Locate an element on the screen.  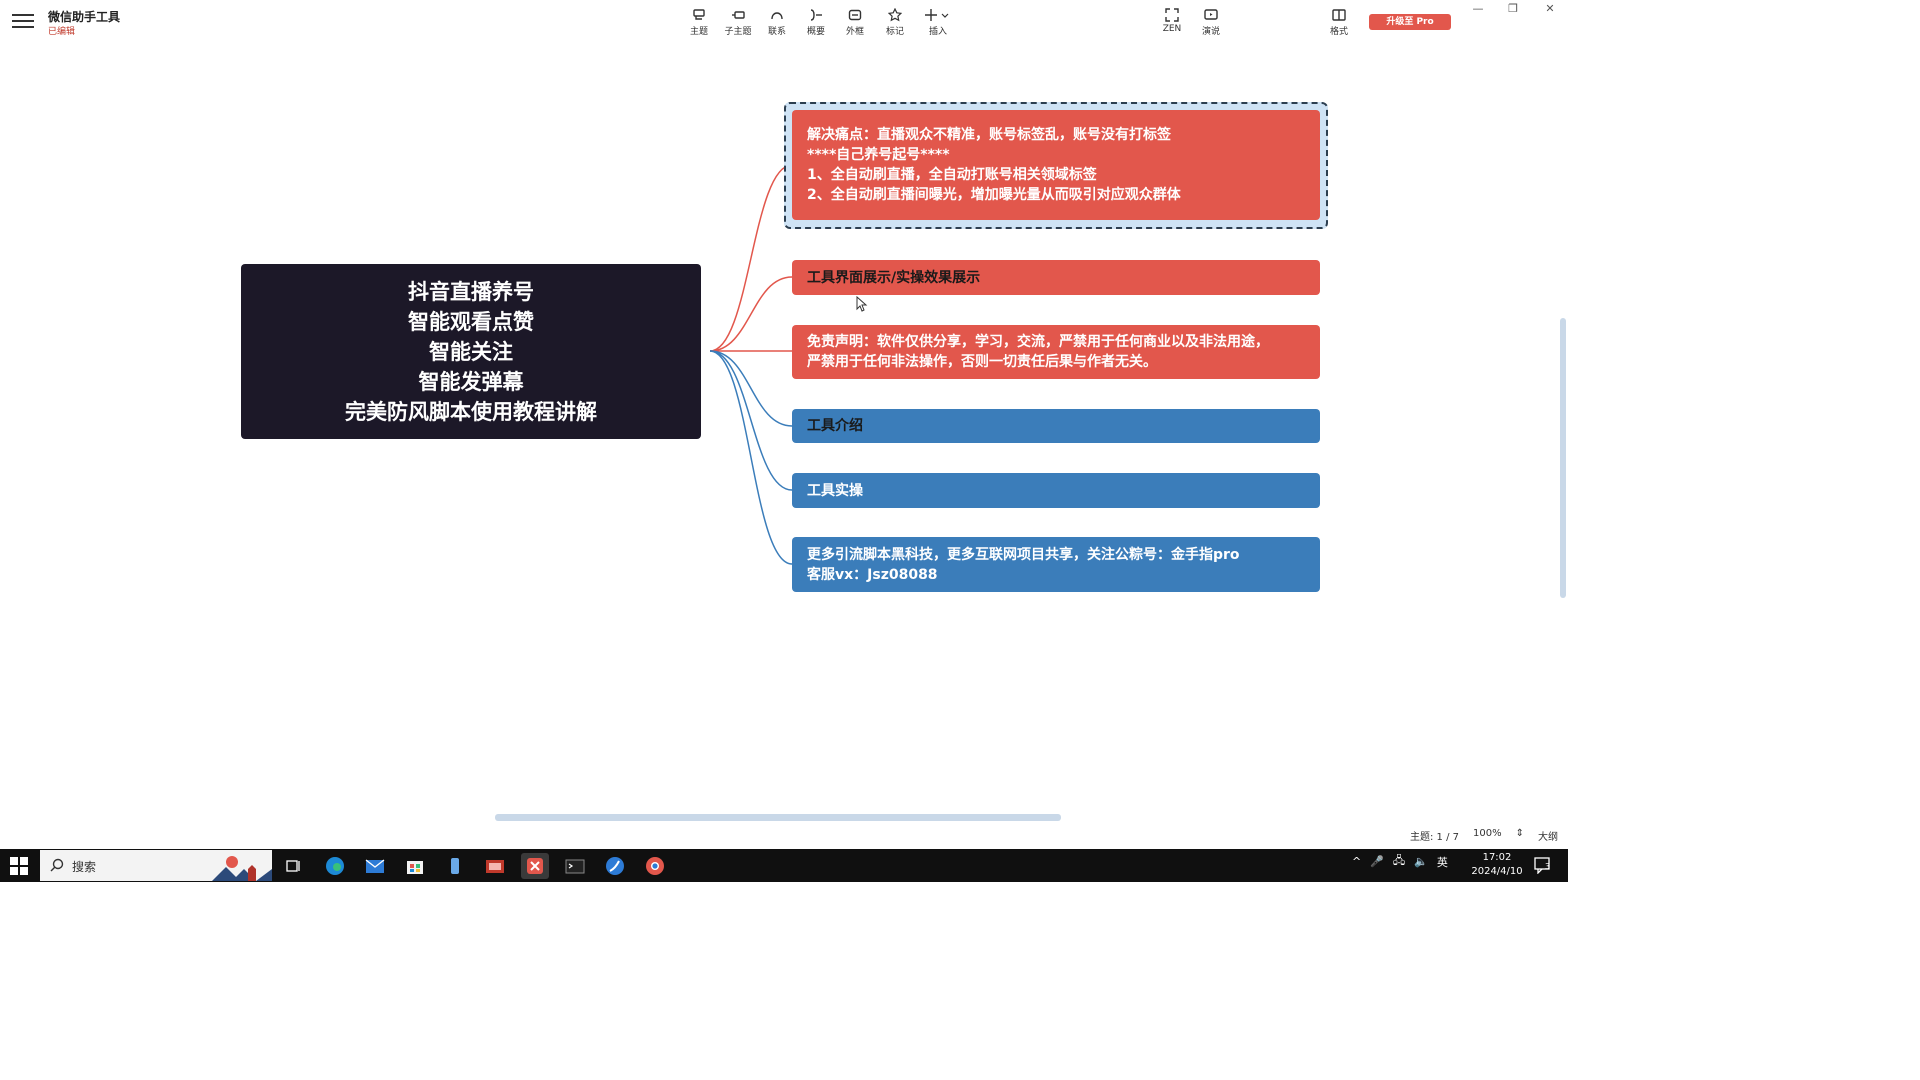
root-topic-line: 智能发弹幕 is located at coordinates (471, 381).